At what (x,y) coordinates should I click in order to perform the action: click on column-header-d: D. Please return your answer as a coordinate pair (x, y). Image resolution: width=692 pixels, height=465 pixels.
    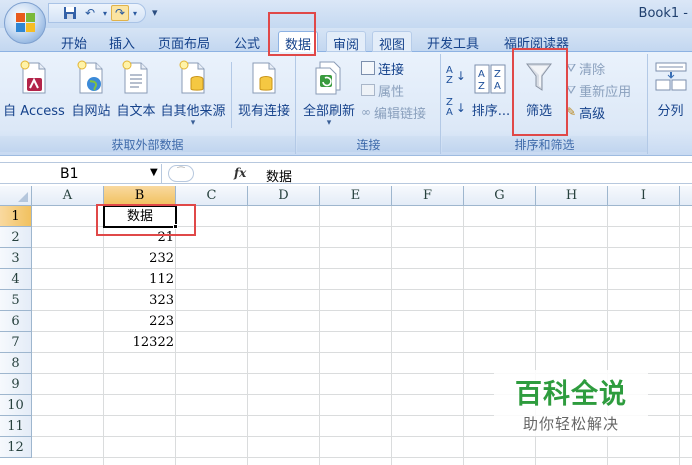
    Looking at the image, I should click on (284, 196).